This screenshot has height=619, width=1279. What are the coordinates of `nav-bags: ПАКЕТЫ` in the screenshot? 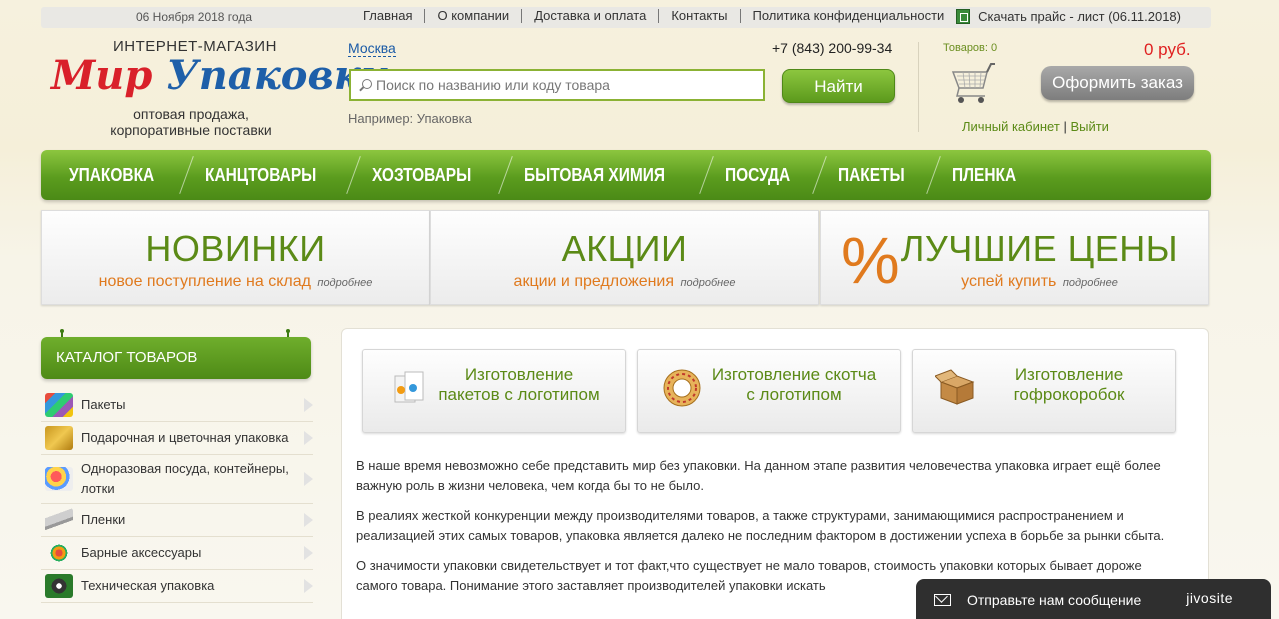 It's located at (871, 175).